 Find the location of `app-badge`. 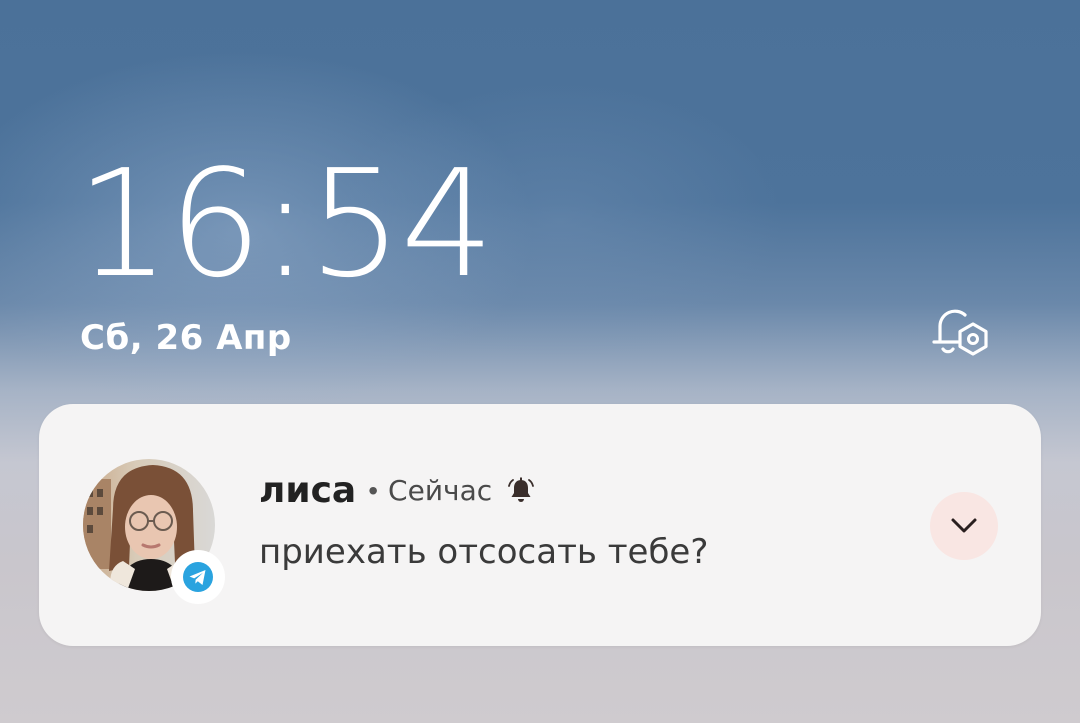

app-badge is located at coordinates (198, 577).